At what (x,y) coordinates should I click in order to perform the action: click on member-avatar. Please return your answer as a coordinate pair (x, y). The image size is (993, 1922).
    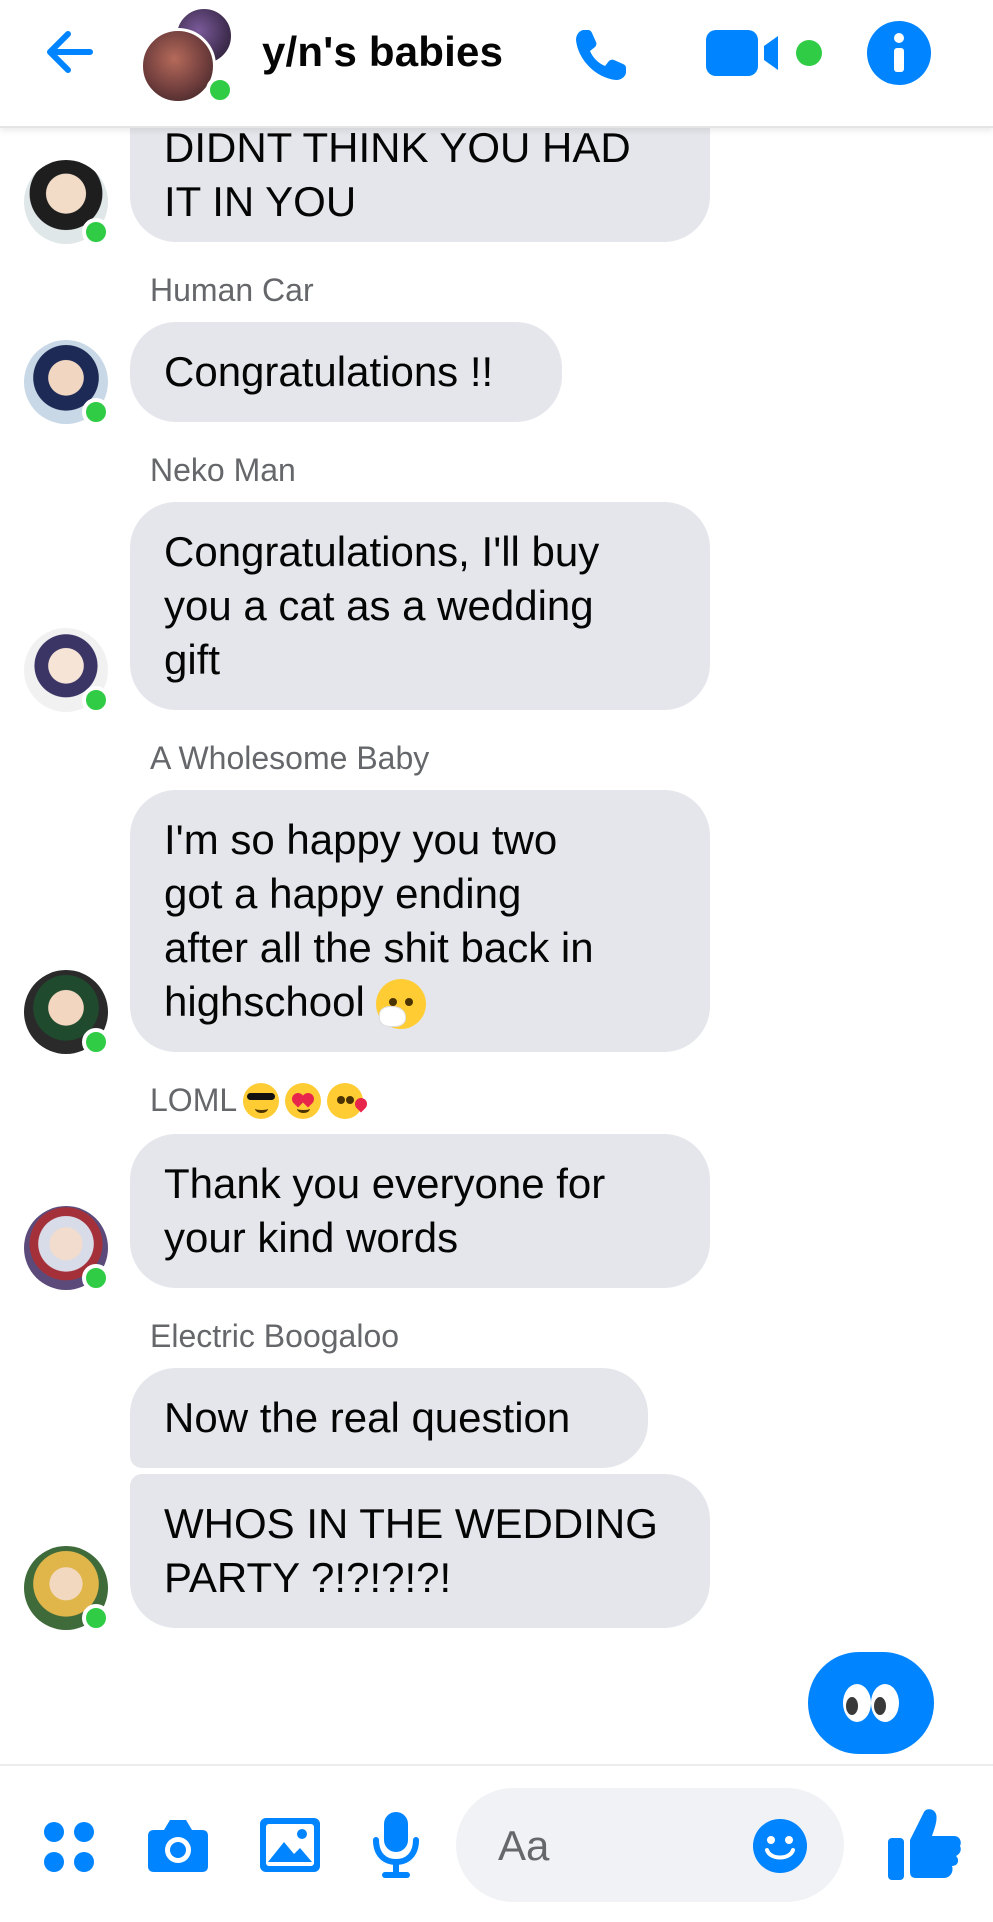
    Looking at the image, I should click on (178, 66).